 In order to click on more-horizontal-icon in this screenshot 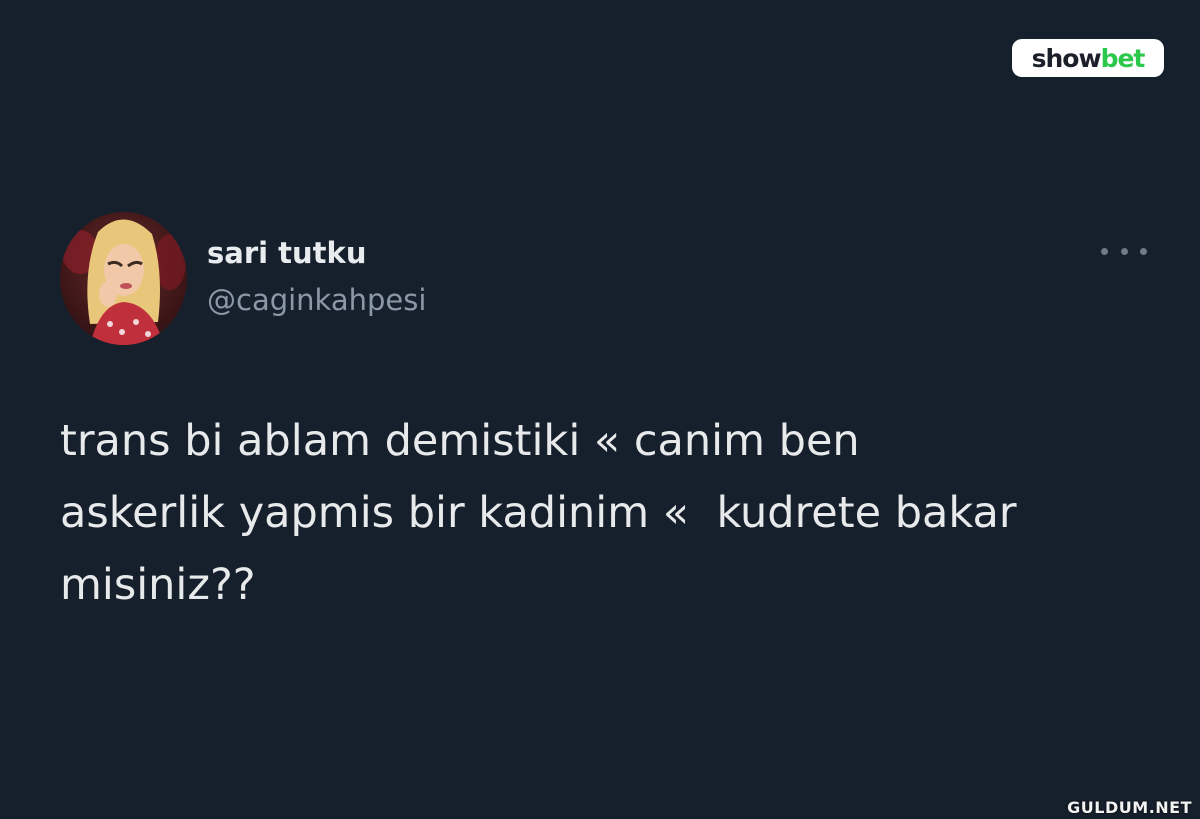, I will do `click(1124, 251)`.